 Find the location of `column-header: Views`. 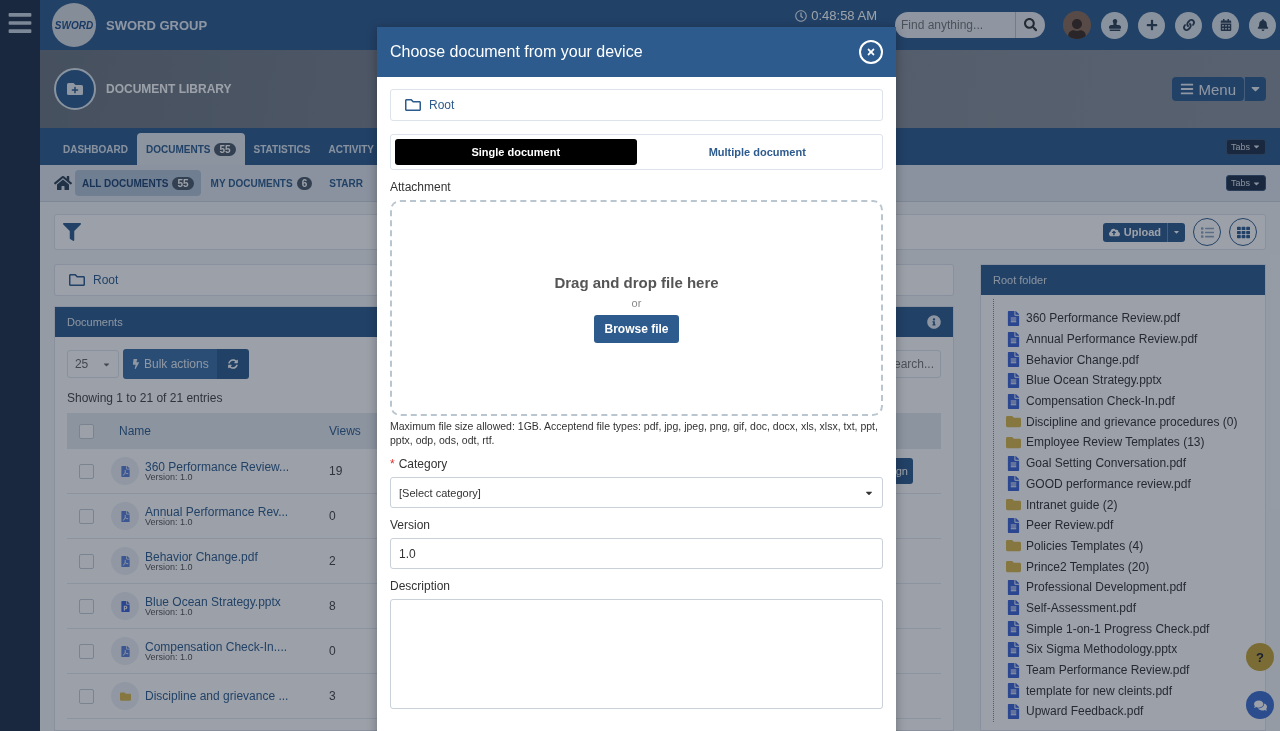

column-header: Views is located at coordinates (351, 431).